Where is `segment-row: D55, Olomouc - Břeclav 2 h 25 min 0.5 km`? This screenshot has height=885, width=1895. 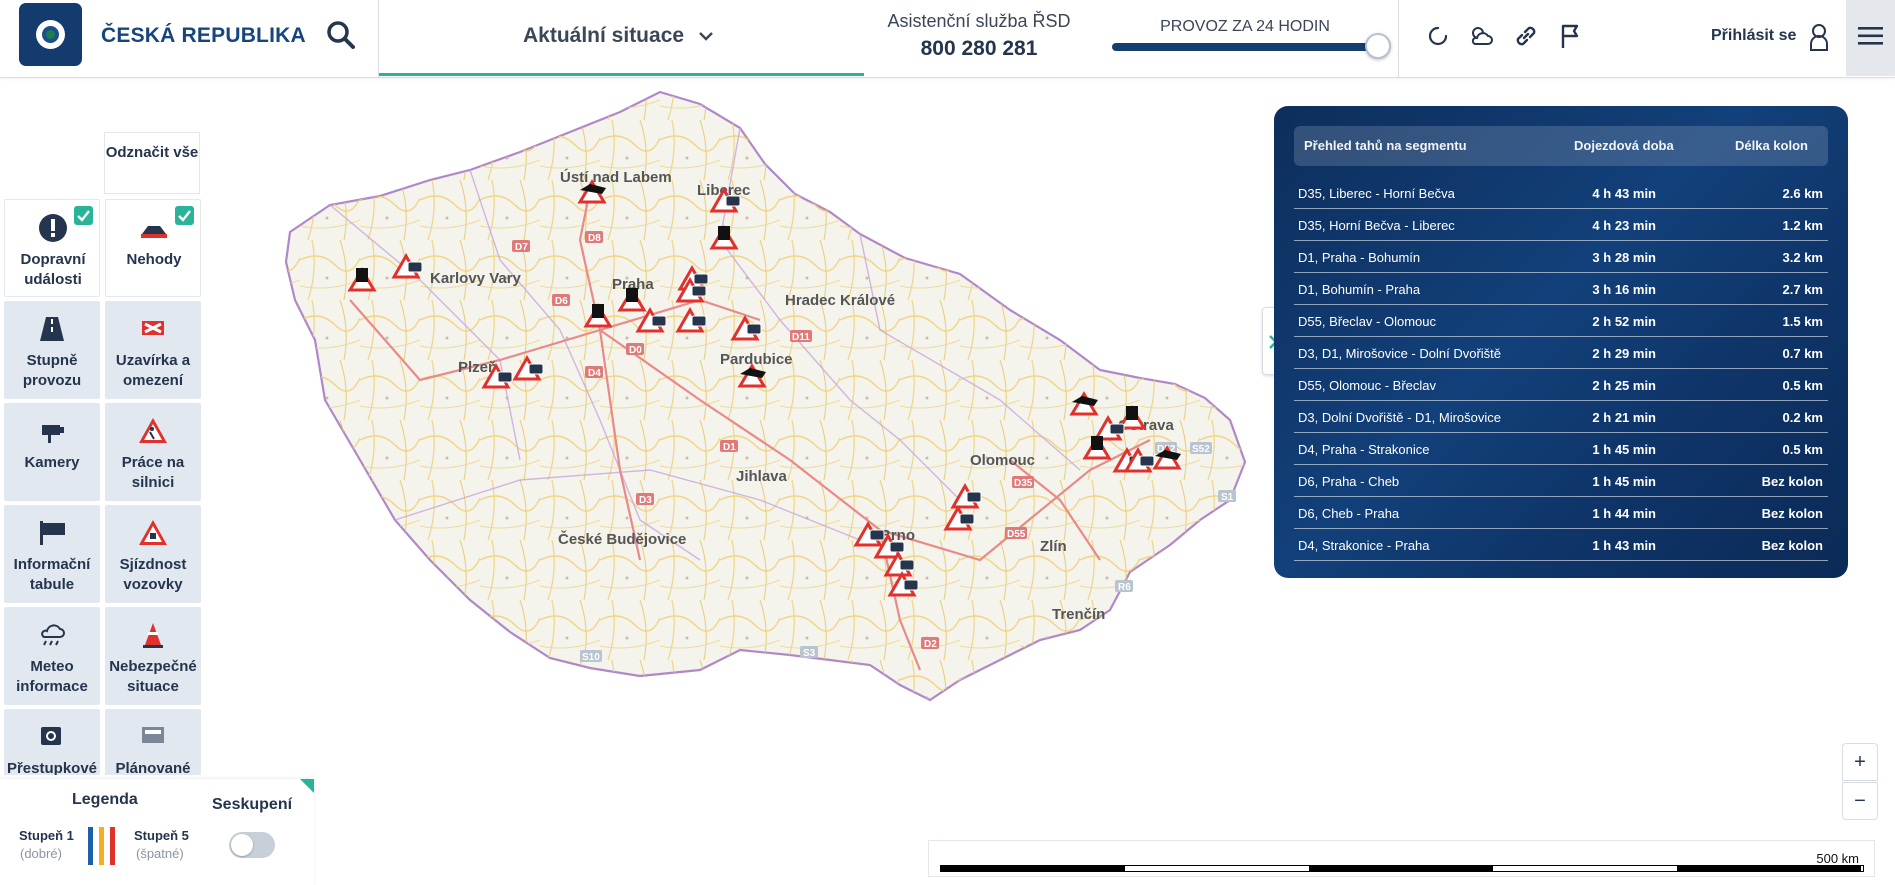
segment-row: D55, Olomouc - Břeclav 2 h 25 min 0.5 km is located at coordinates (1561, 385).